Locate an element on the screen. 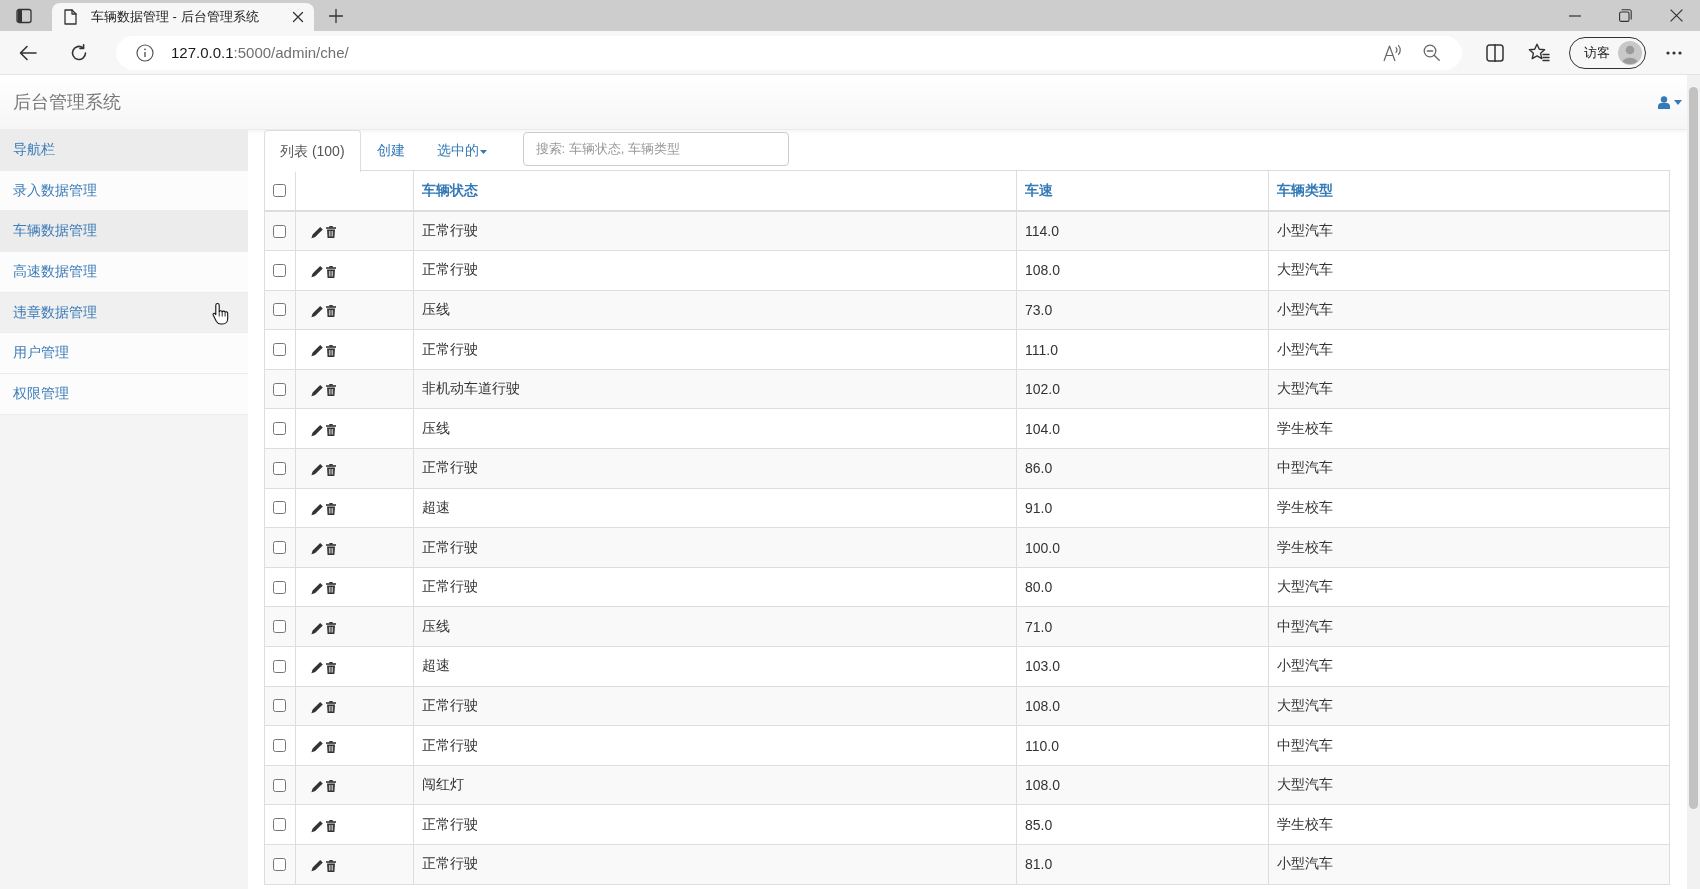  dropdown-tab: 选中的 is located at coordinates (461, 150).